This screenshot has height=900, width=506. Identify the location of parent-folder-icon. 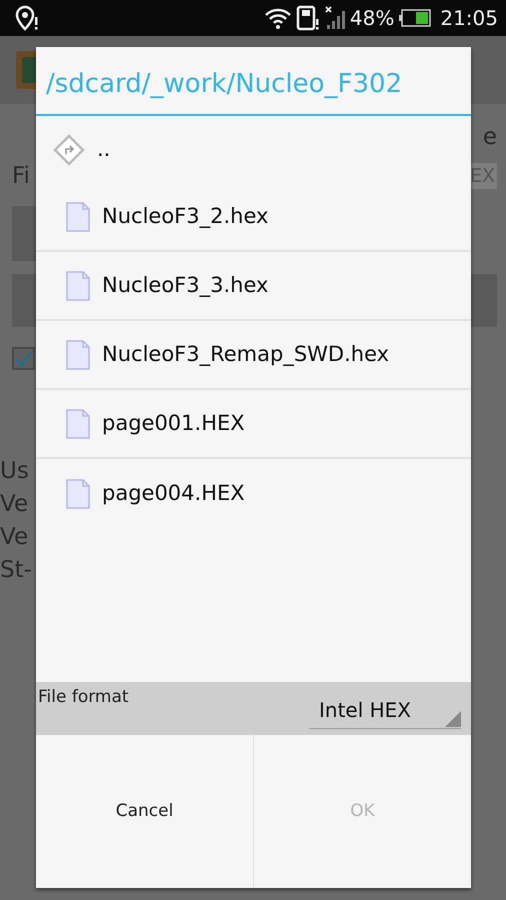
(69, 150).